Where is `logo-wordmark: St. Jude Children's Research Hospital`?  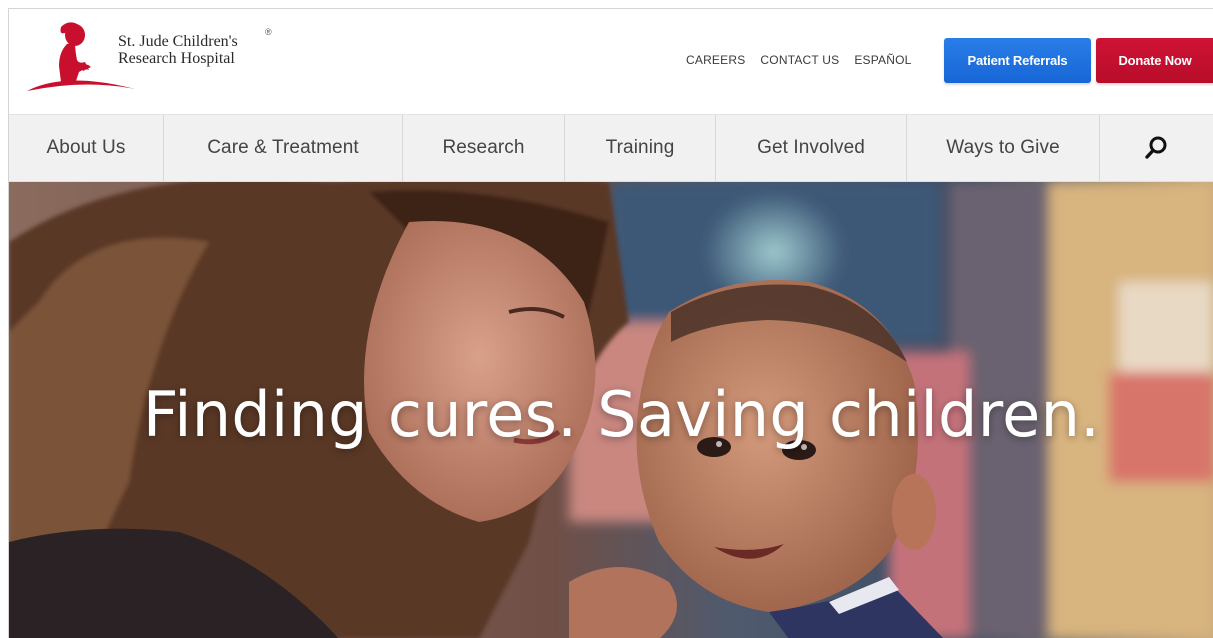
logo-wordmark: St. Jude Children's Research Hospital is located at coordinates (178, 50).